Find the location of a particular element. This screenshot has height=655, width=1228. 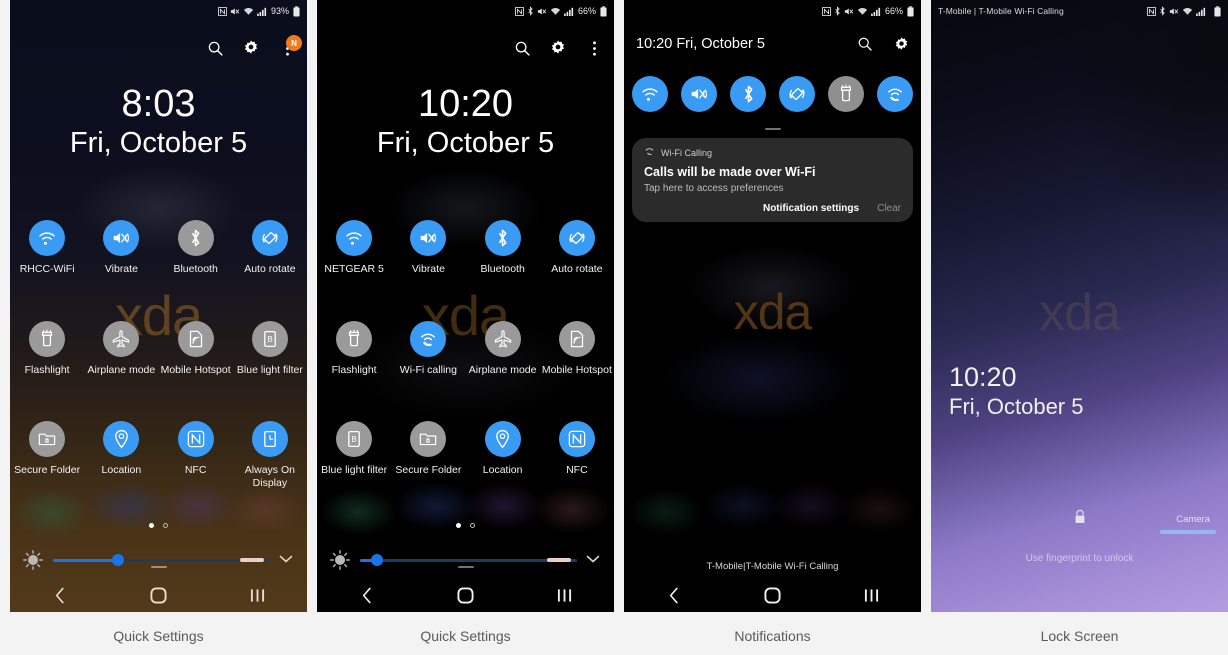

panel-drag-handle is located at coordinates (772, 129).